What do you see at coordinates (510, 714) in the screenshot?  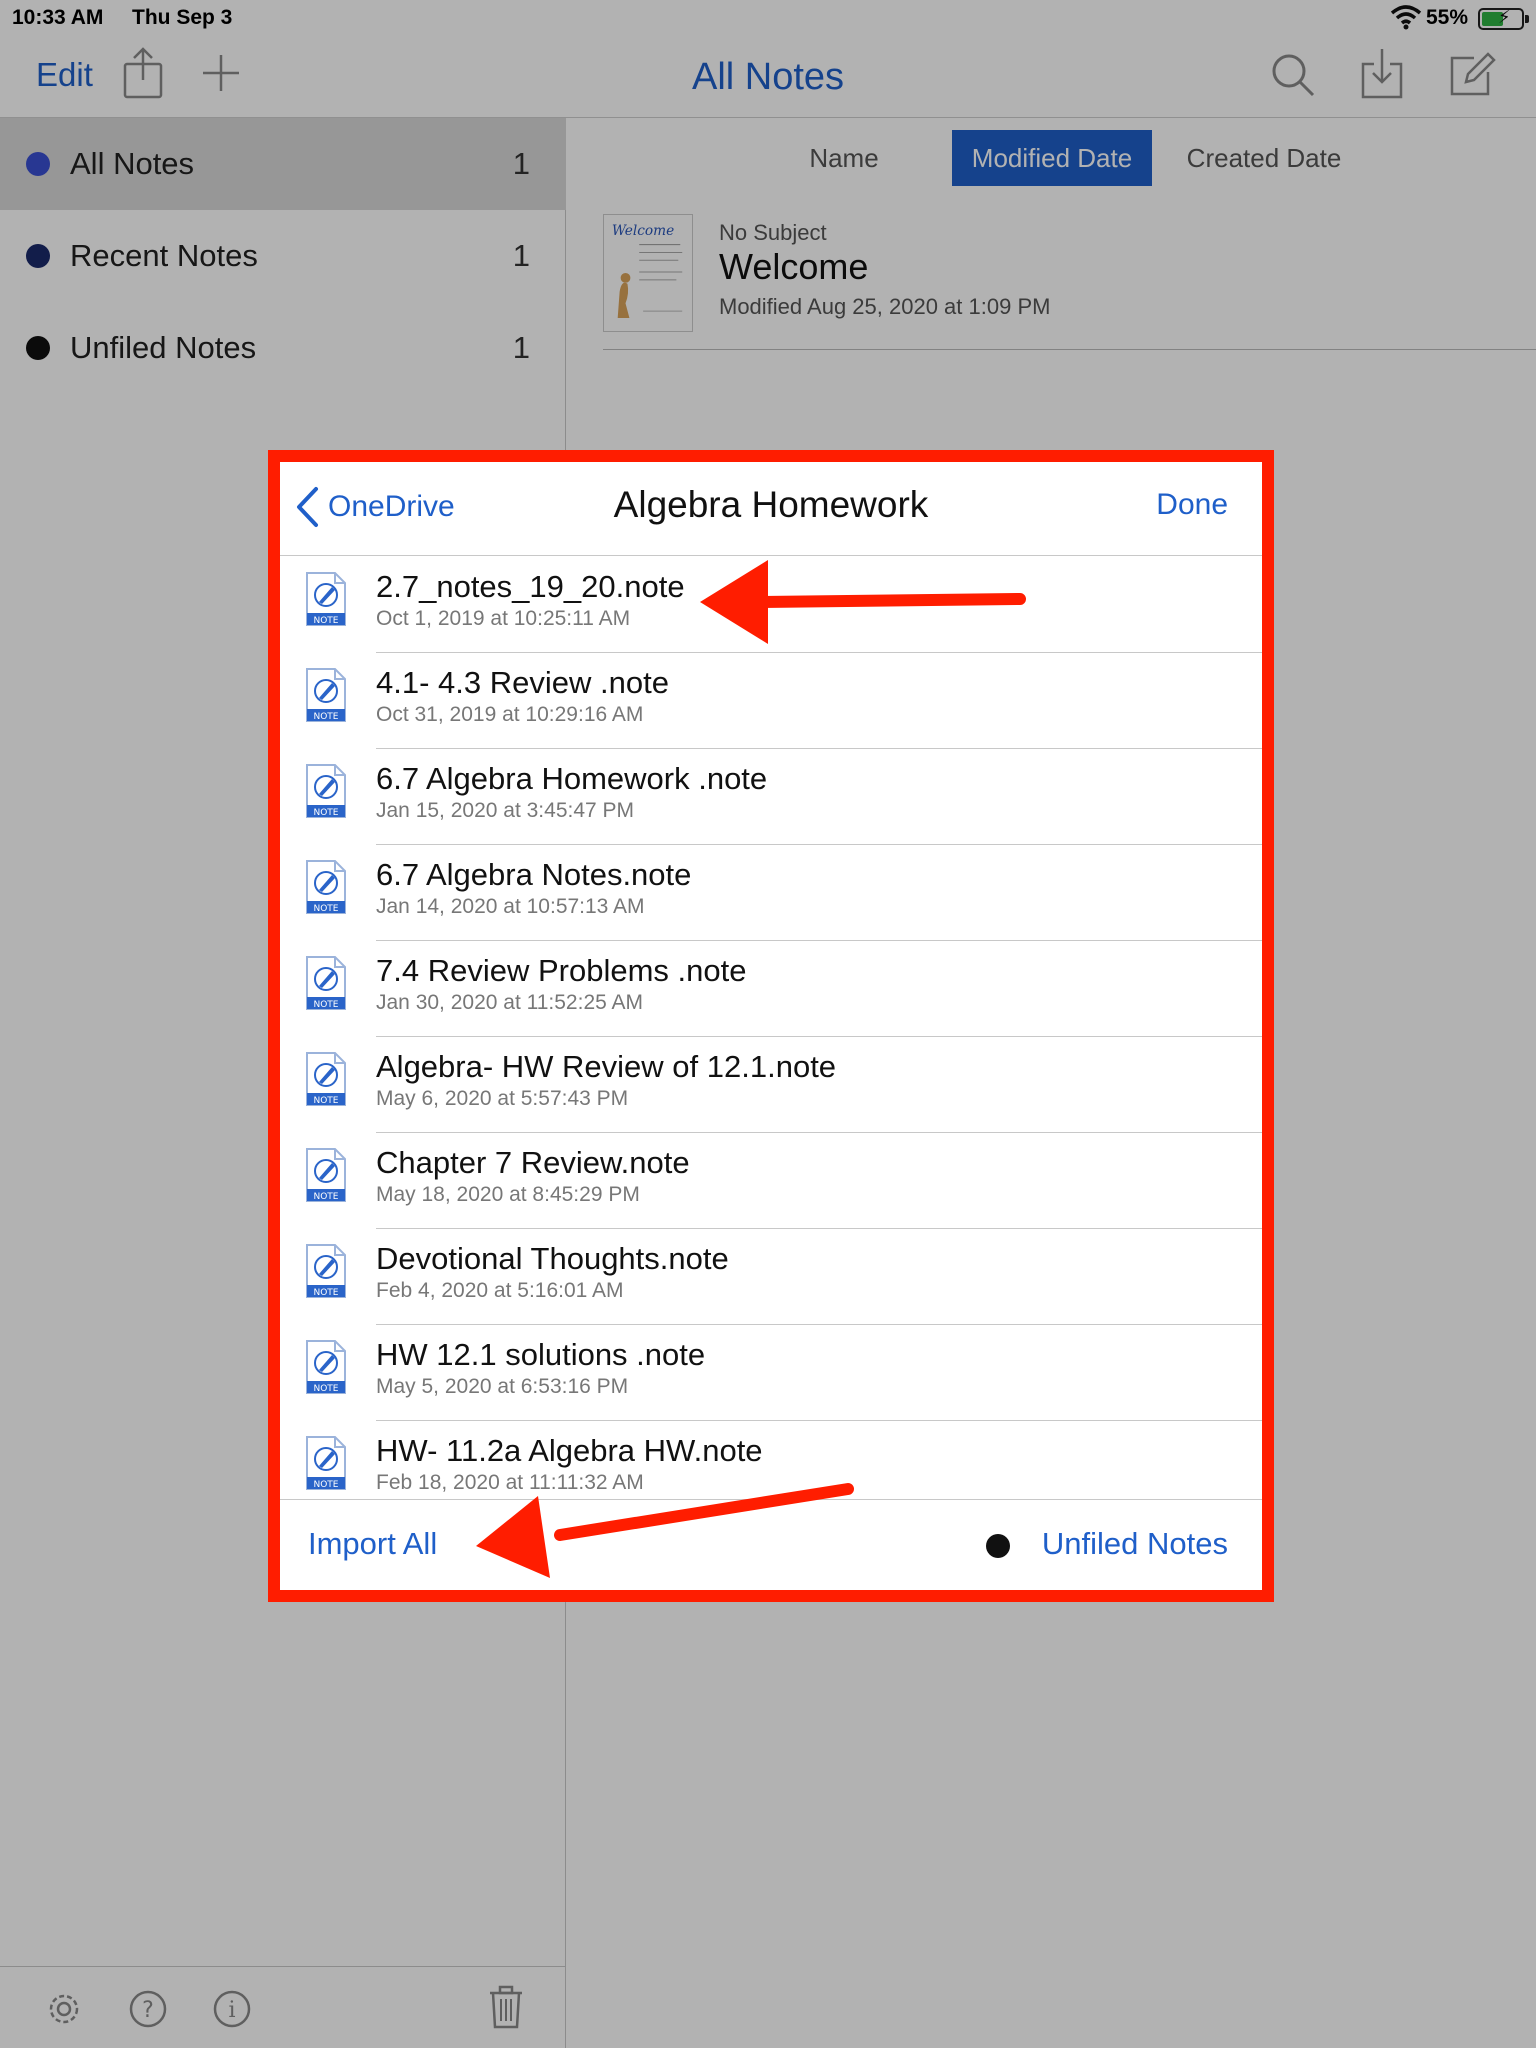 I see `file-date: Oct 31, 2019 at 10:29:16 AM` at bounding box center [510, 714].